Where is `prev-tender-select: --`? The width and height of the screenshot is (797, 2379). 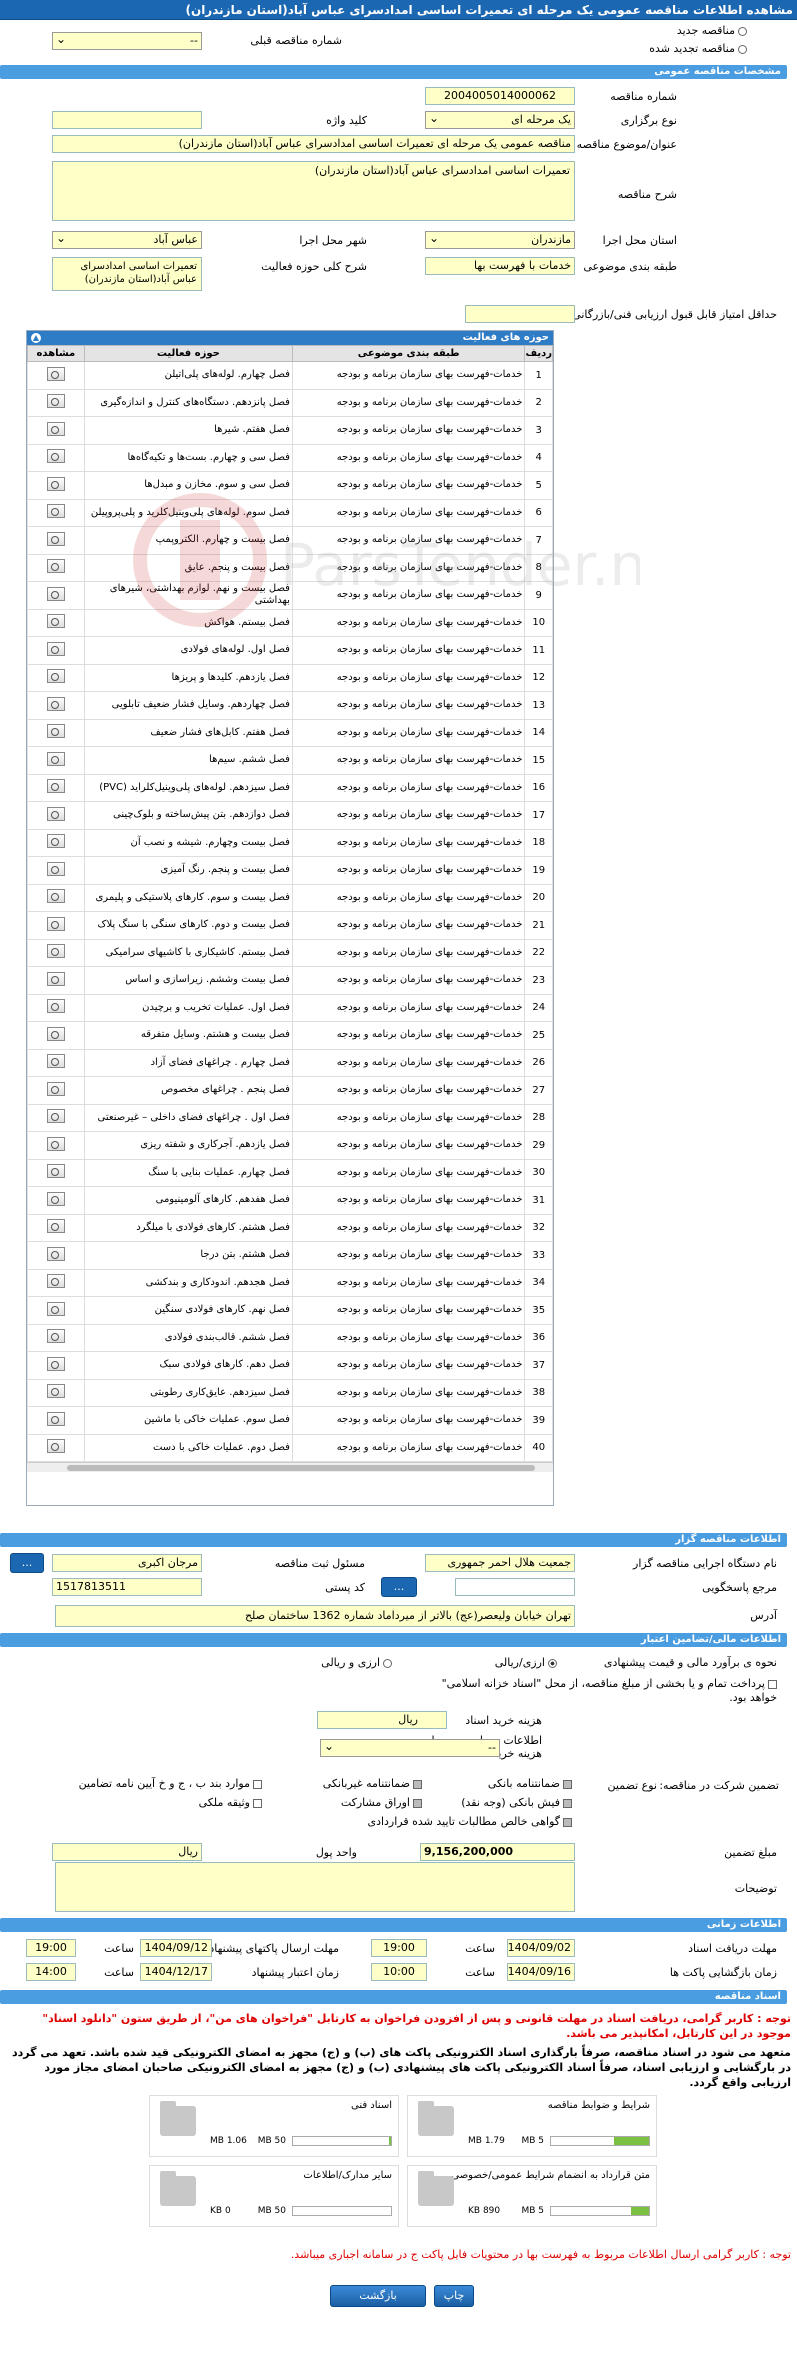 prev-tender-select: -- is located at coordinates (127, 40).